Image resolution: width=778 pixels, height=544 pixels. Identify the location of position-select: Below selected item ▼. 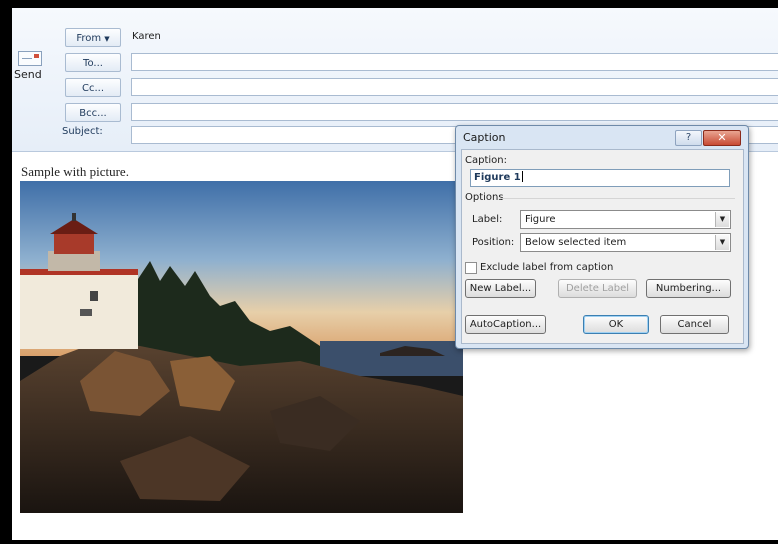
(625, 242).